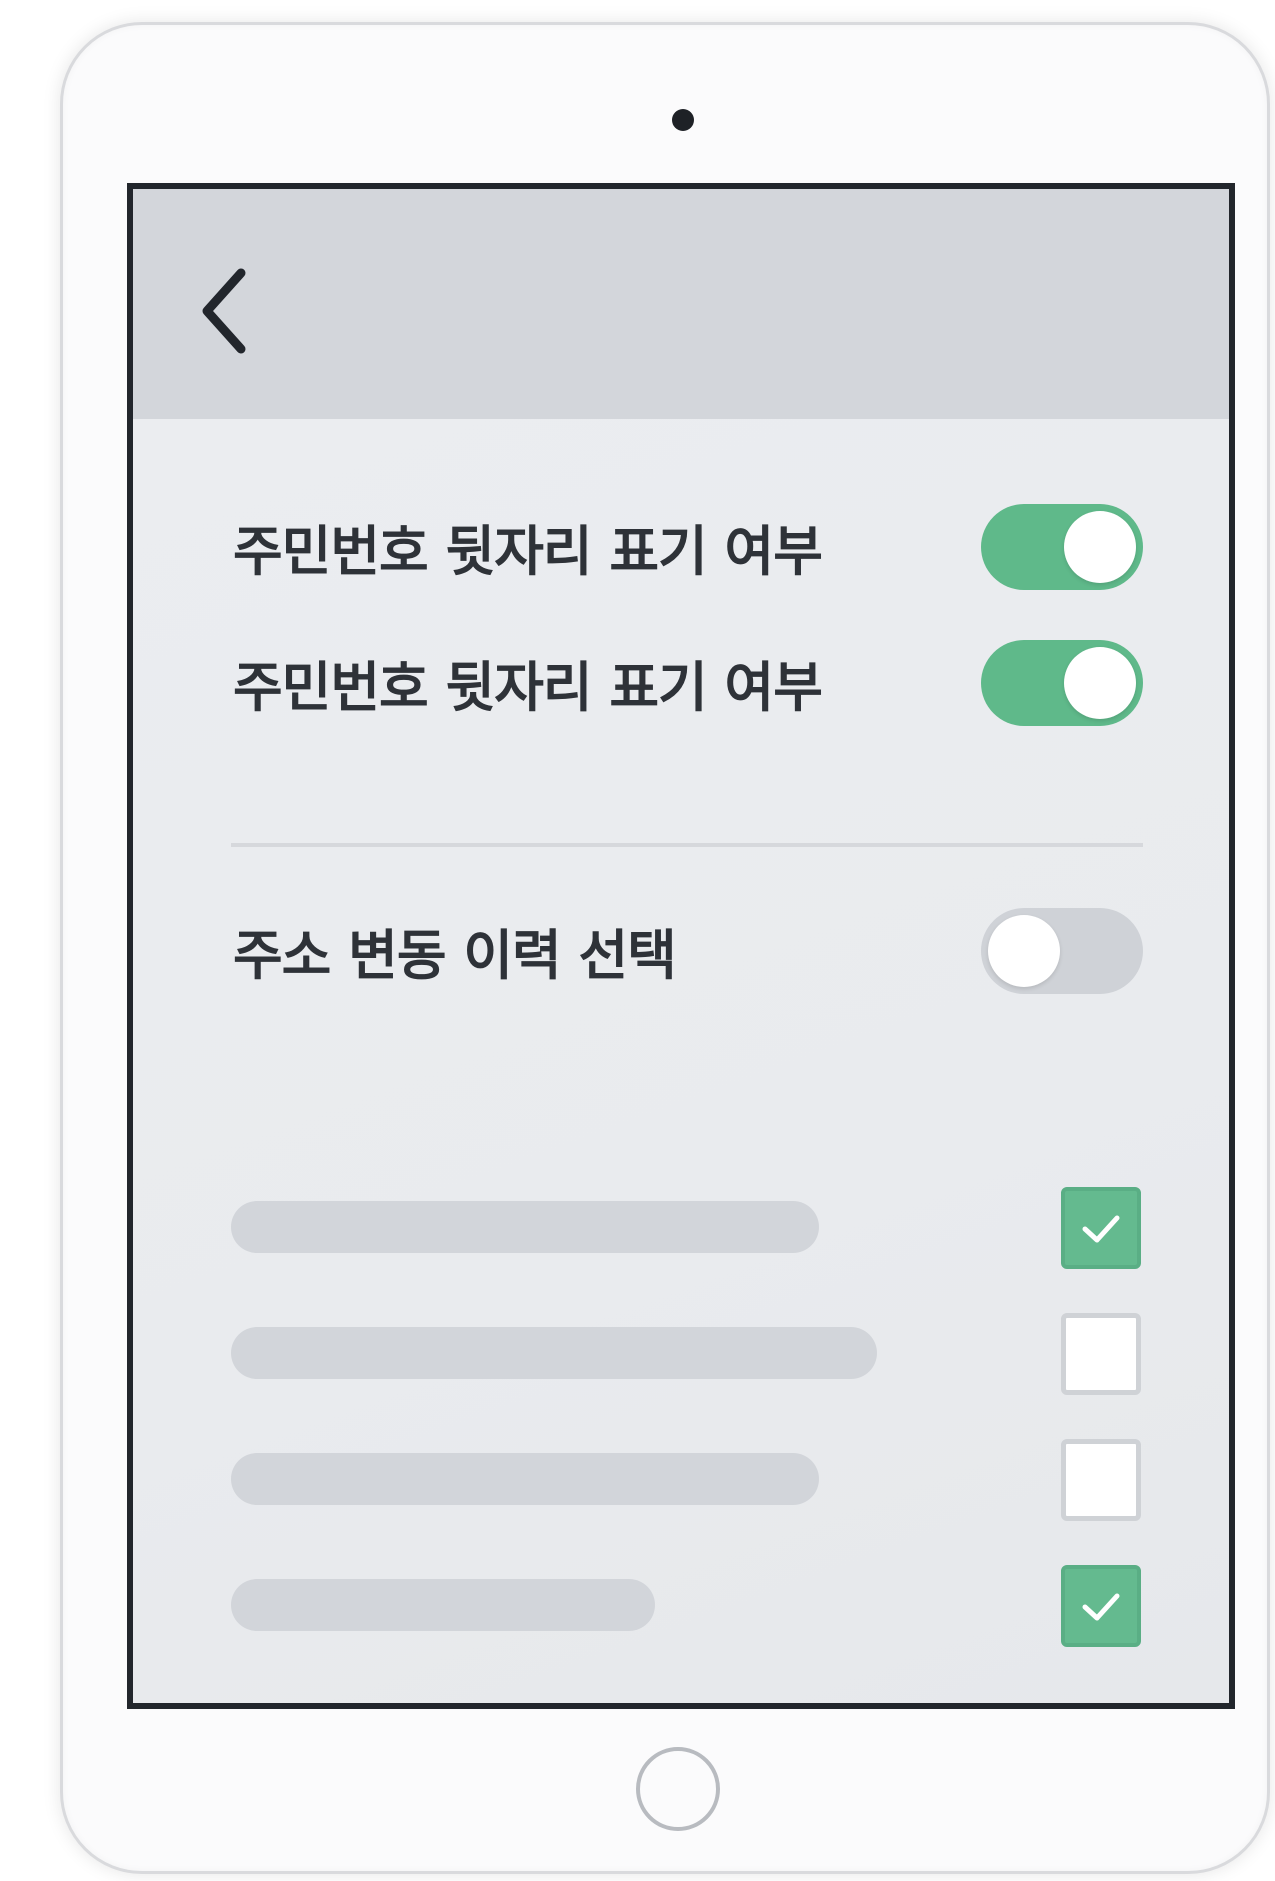  I want to click on setting-label-ssn-2: 주민번호 뒷자리 표기 여부, so click(528, 687).